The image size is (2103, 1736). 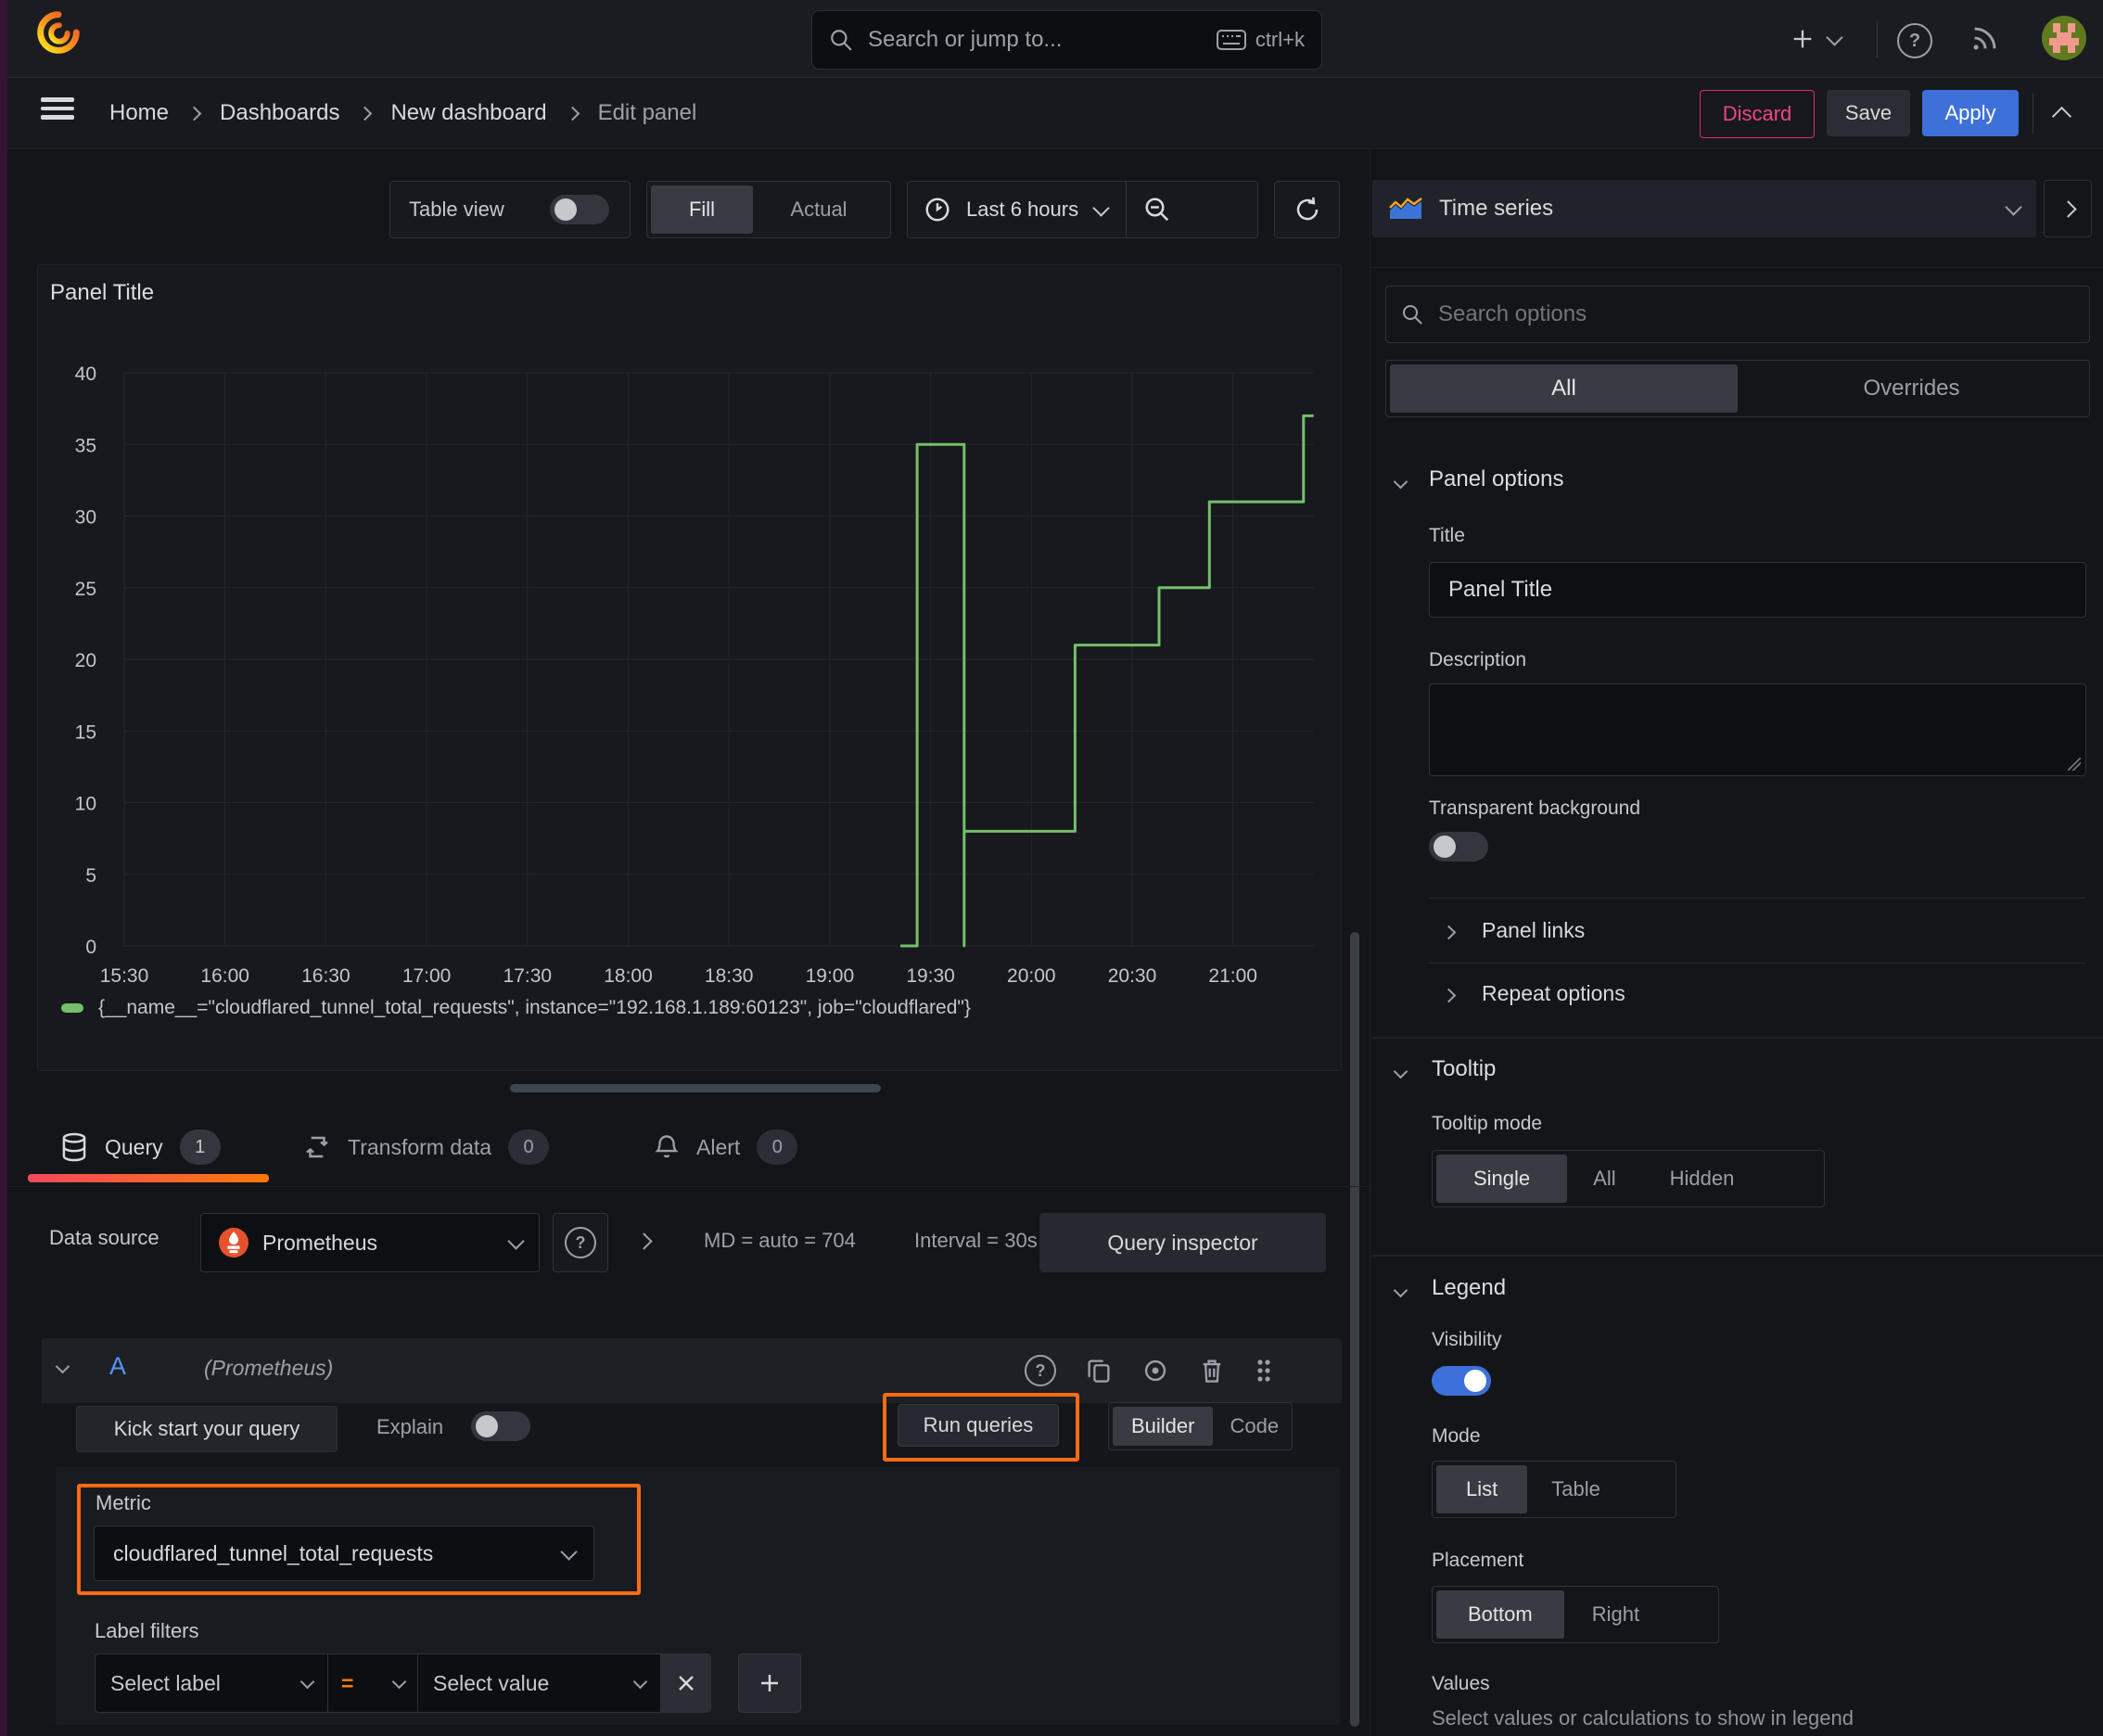 I want to click on metric-select: cloudflared_tunnel_total_requests, so click(x=344, y=1553).